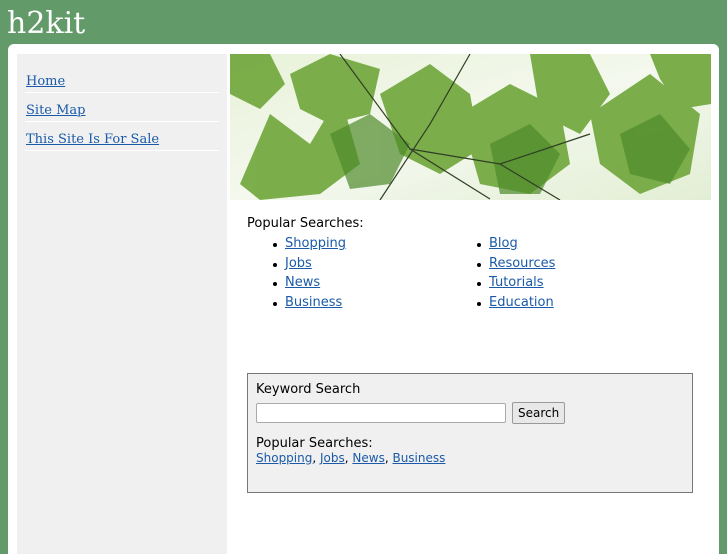 This screenshot has height=554, width=727. Describe the element at coordinates (332, 458) in the screenshot. I see `search-jobs-link: Jobs` at that location.